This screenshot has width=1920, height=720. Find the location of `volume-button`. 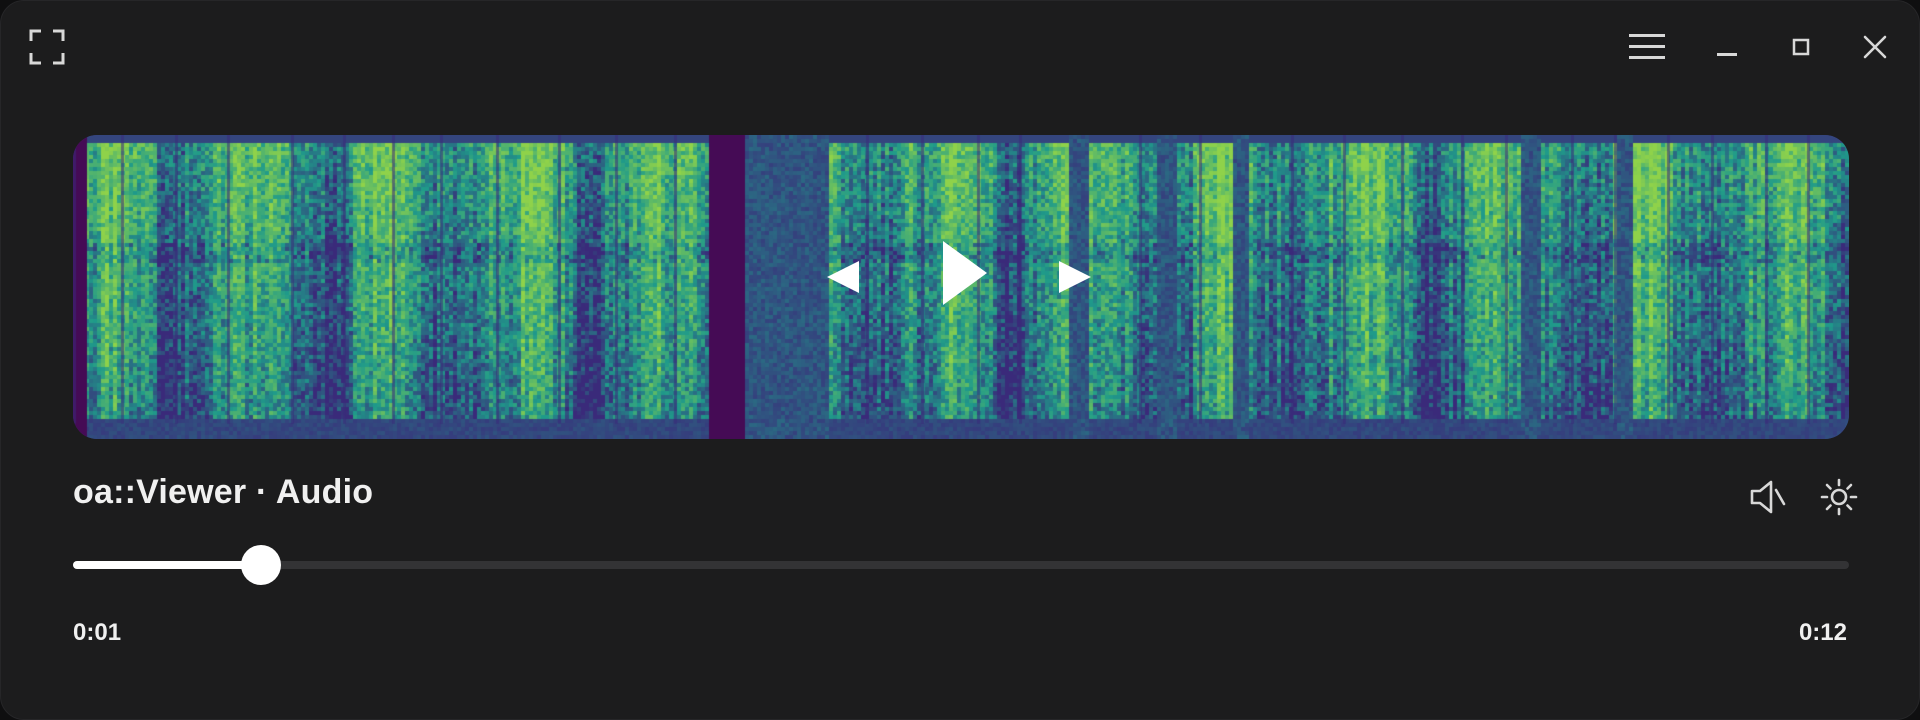

volume-button is located at coordinates (1767, 497).